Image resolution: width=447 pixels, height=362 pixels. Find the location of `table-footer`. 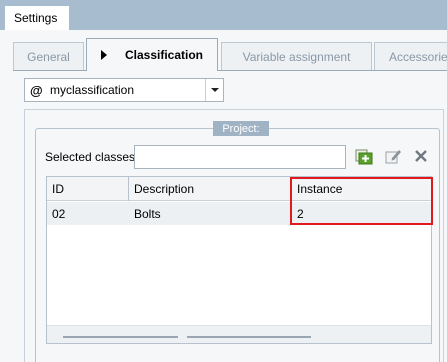

table-footer is located at coordinates (239, 334).